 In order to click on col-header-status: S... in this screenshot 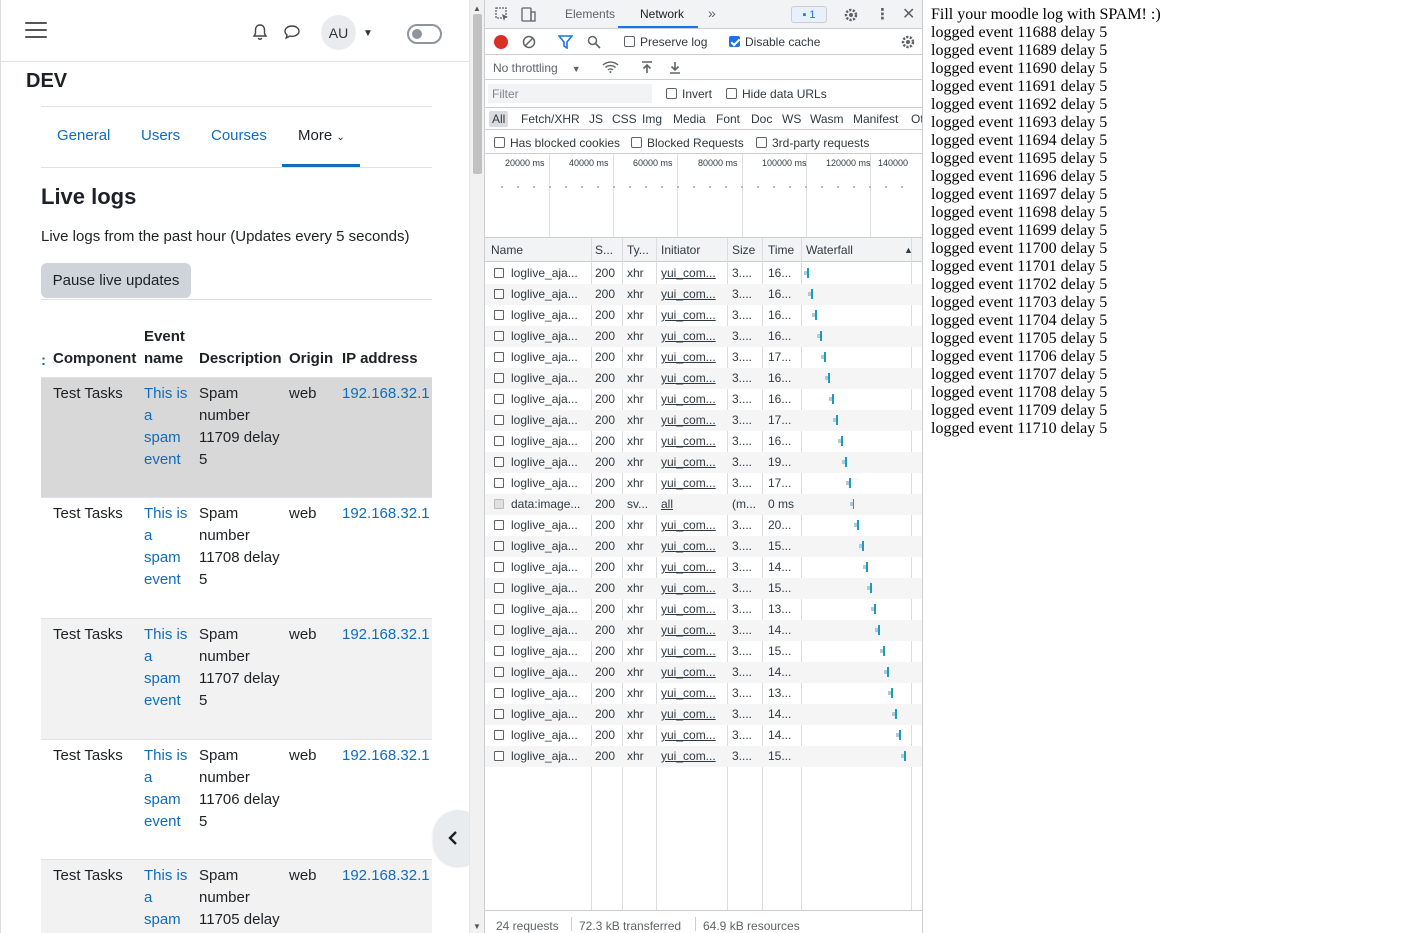, I will do `click(604, 250)`.